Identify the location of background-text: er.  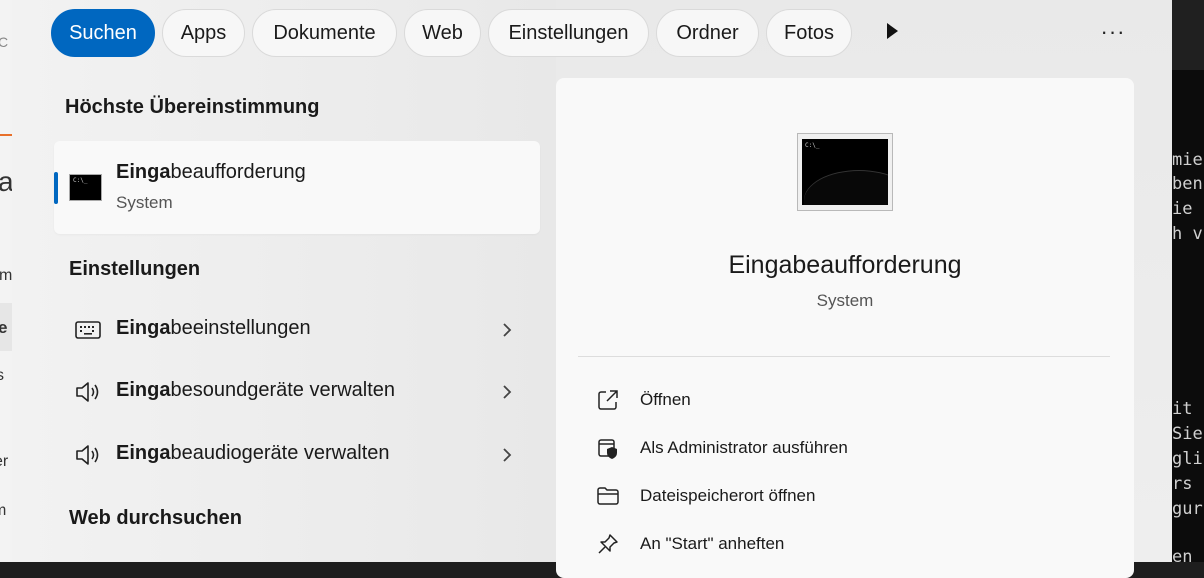
(4, 461).